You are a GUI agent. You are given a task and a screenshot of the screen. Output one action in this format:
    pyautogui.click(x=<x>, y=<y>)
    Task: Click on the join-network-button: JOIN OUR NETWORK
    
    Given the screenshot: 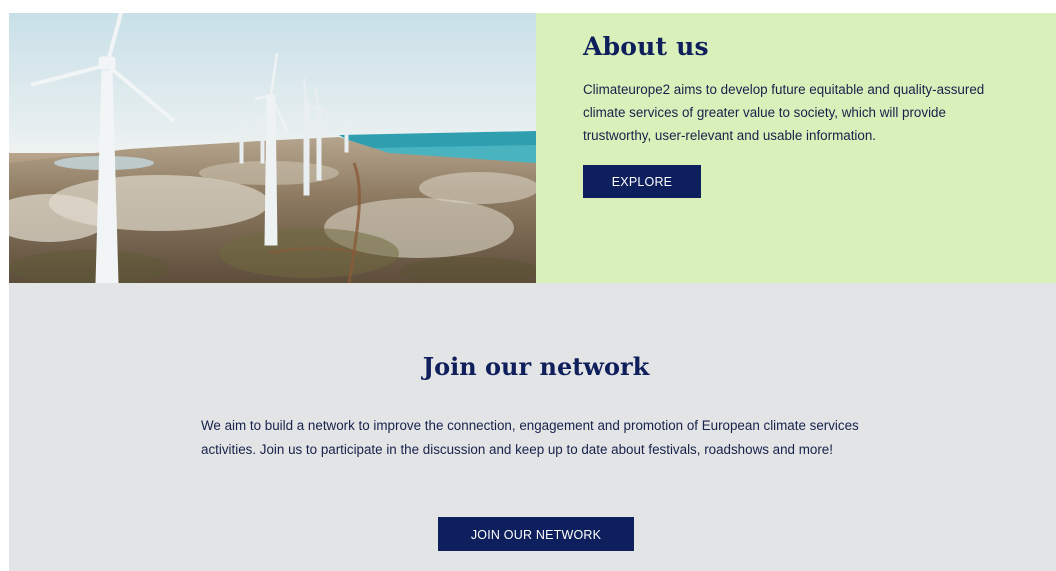 What is the action you would take?
    pyautogui.click(x=536, y=534)
    